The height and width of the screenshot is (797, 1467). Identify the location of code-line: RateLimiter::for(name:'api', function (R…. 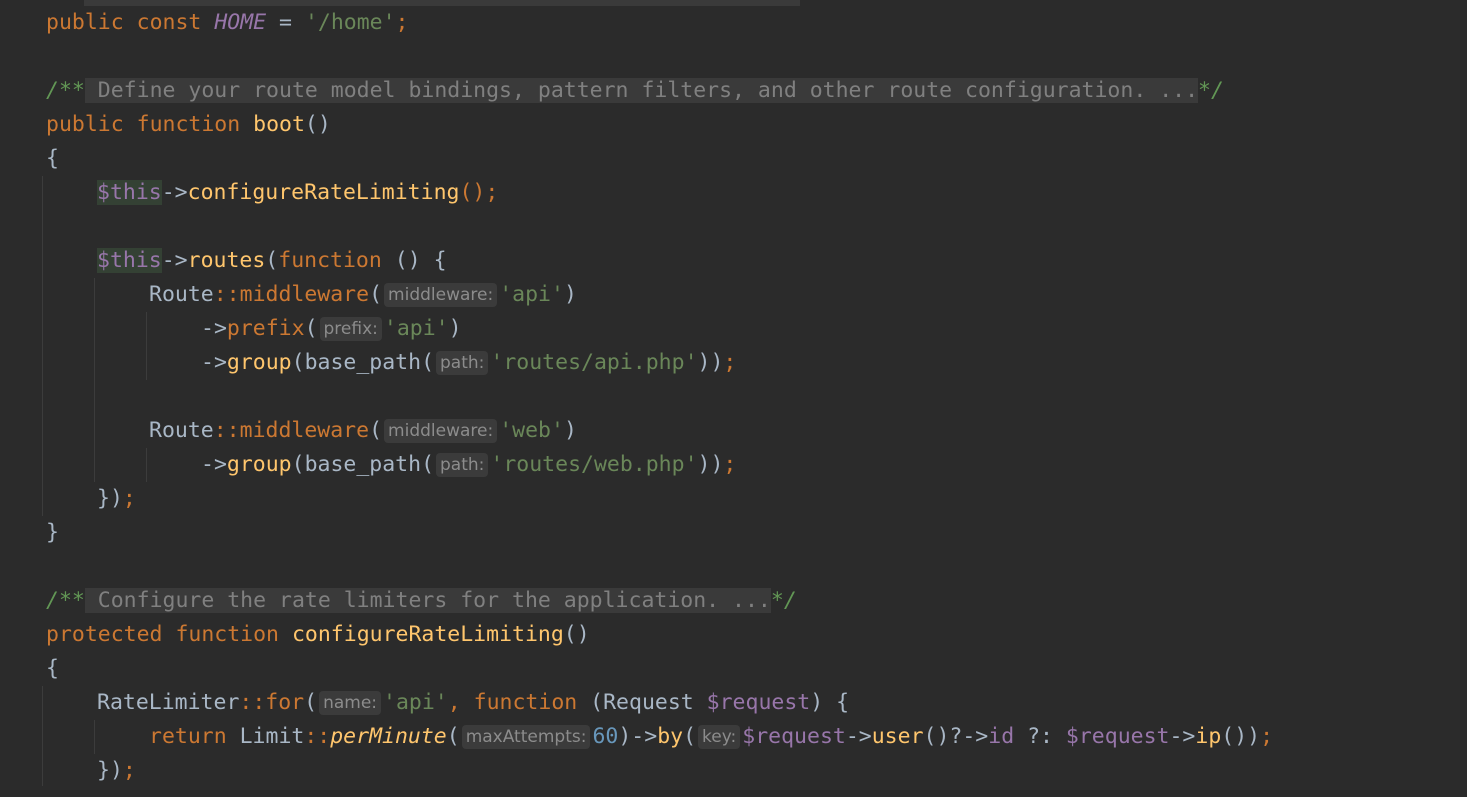
(473, 703).